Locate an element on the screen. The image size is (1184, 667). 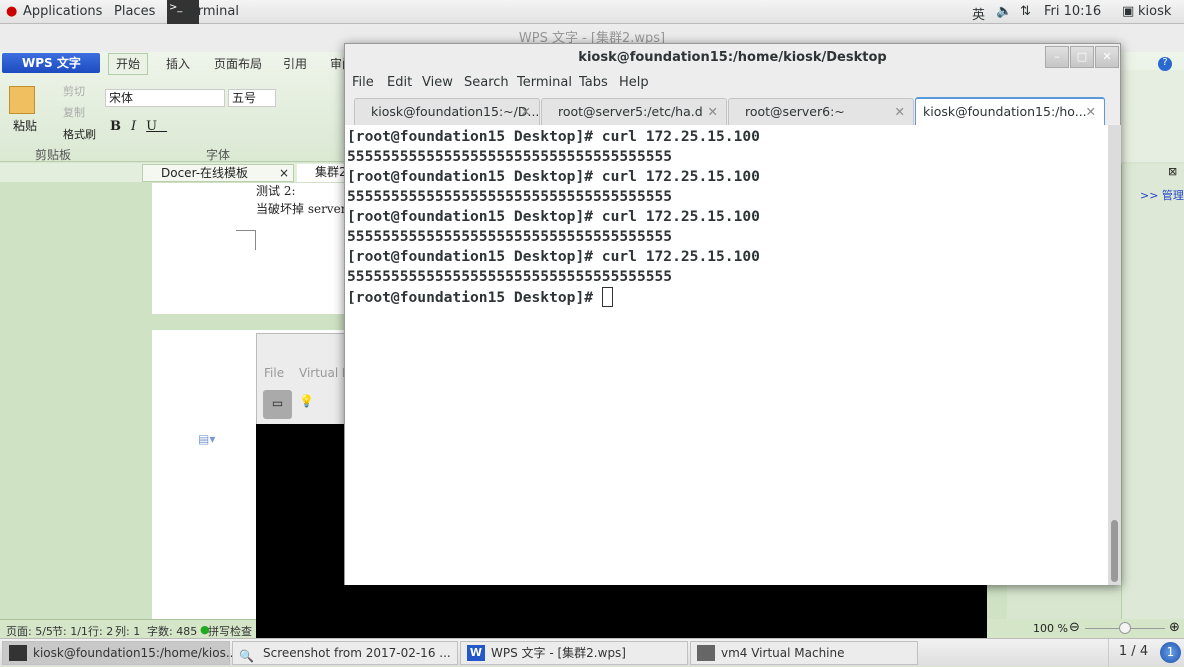
menu-edit: Edit is located at coordinates (399, 82).